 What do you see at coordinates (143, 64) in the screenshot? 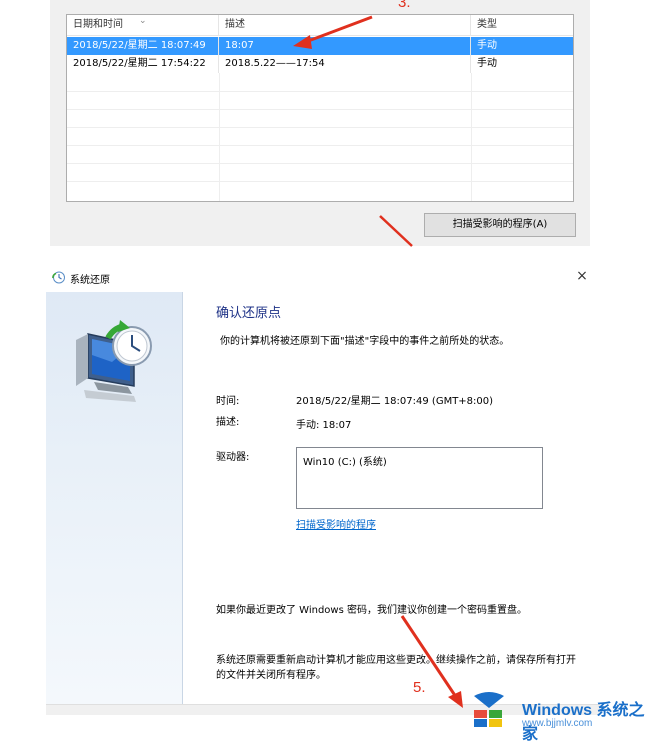
I see `cell-datetime: 2018/5/22/星期二 17:54:22` at bounding box center [143, 64].